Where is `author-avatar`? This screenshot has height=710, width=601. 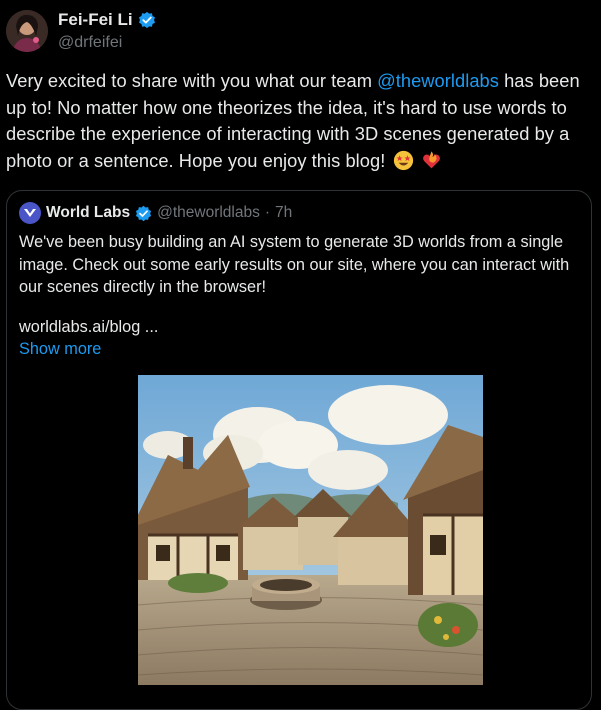 author-avatar is located at coordinates (27, 31).